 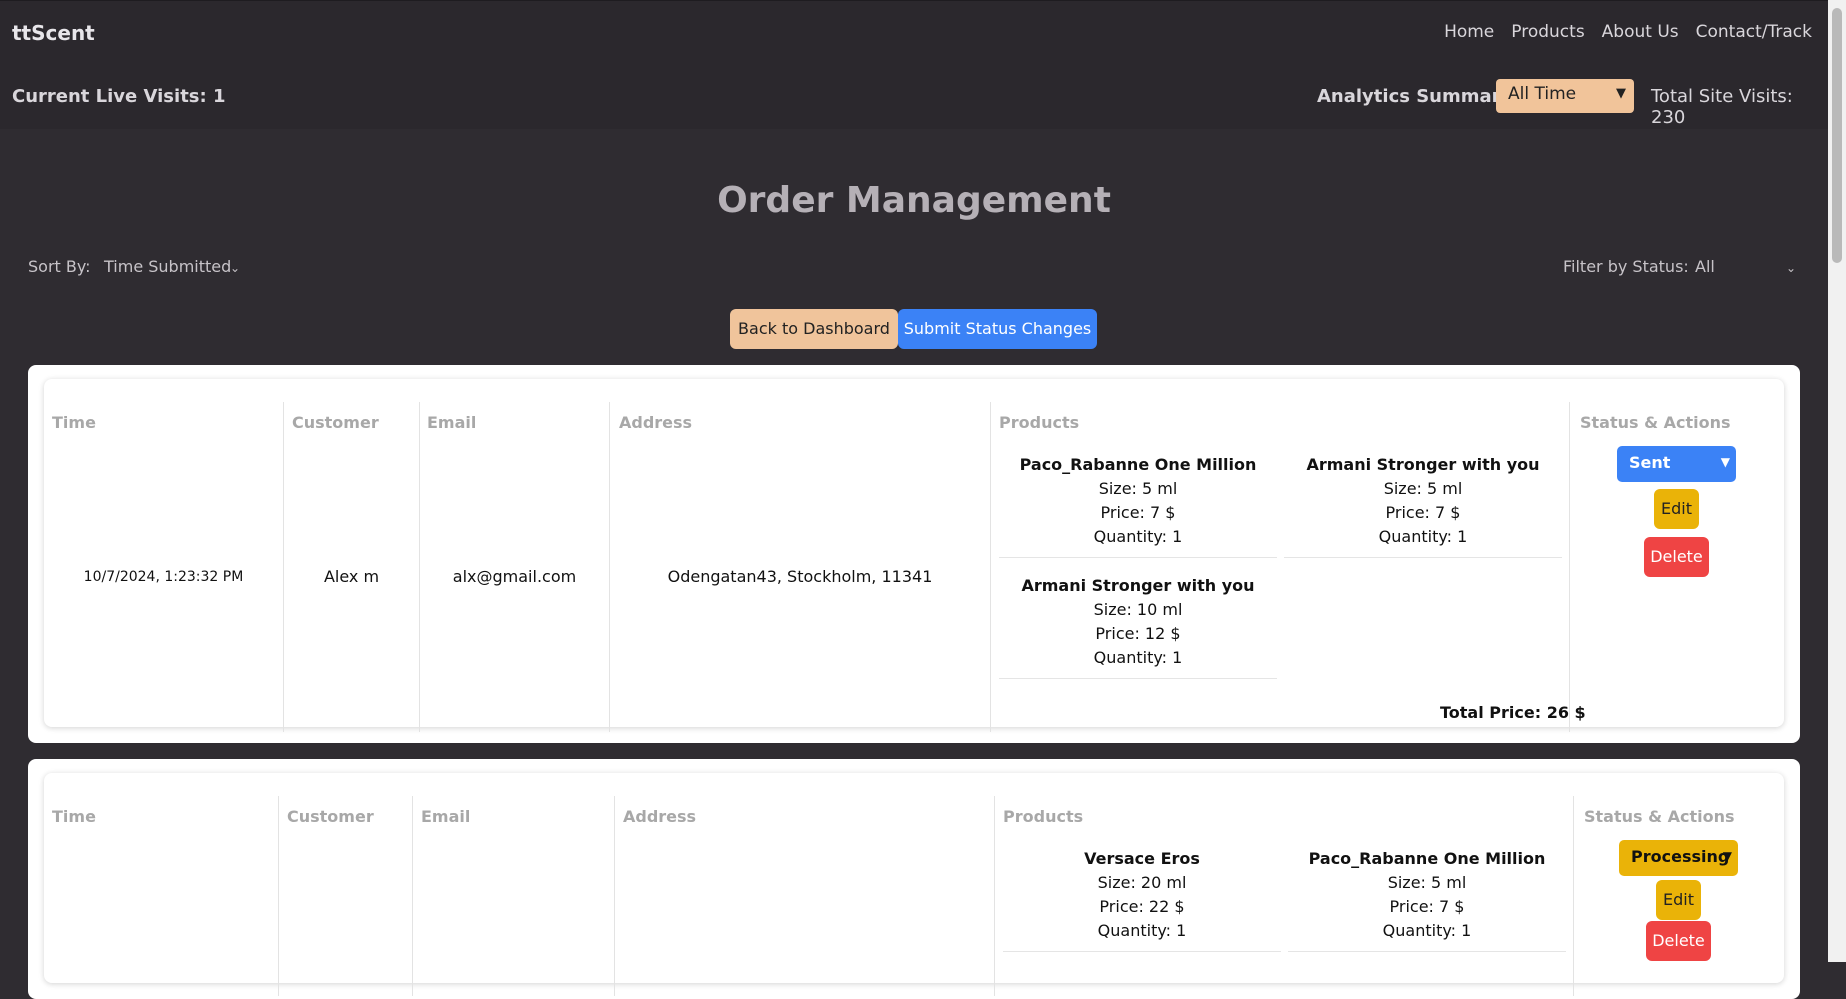 I want to click on sort-by-select: Time Submitted, so click(x=167, y=266).